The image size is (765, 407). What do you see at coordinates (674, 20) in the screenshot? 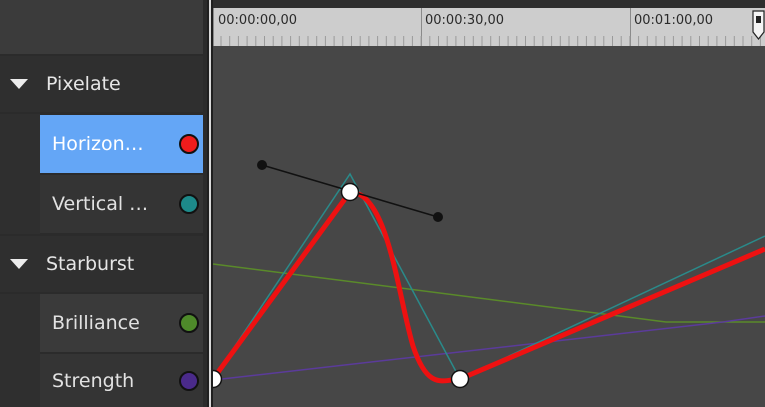
I see `ruler-label: 00:01:00,00` at bounding box center [674, 20].